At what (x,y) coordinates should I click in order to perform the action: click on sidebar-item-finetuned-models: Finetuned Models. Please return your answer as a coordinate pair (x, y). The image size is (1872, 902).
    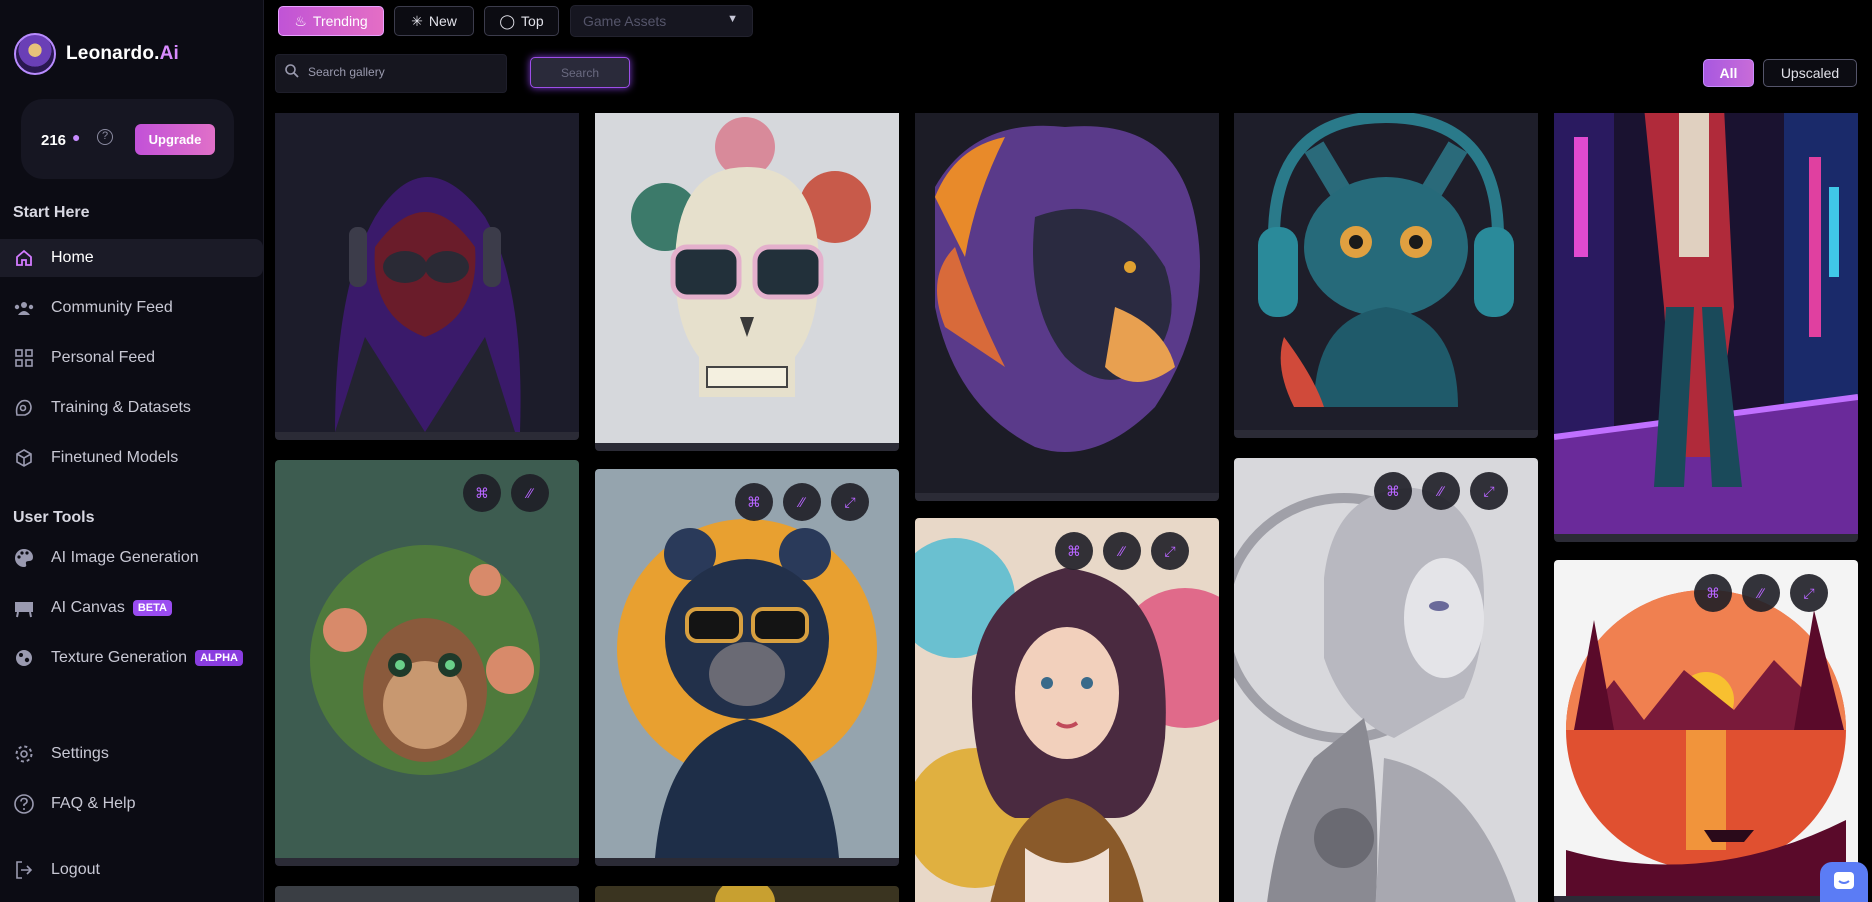
    Looking at the image, I should click on (131, 458).